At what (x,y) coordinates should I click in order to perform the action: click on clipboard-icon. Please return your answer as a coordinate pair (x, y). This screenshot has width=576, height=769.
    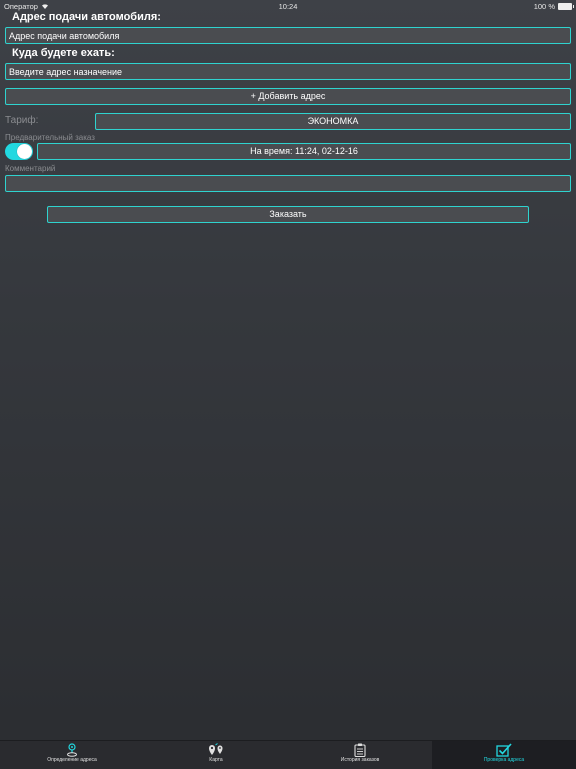
    Looking at the image, I should click on (360, 750).